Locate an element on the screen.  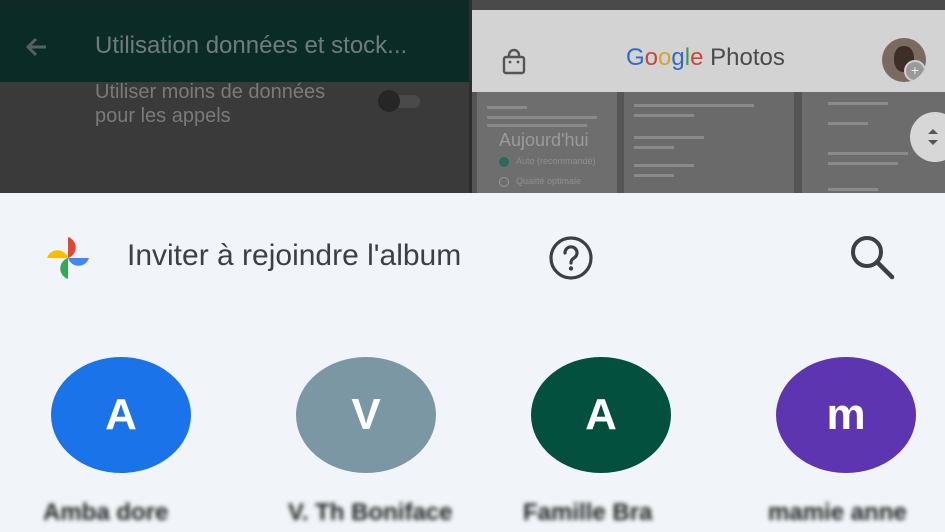
search-icon is located at coordinates (872, 257).